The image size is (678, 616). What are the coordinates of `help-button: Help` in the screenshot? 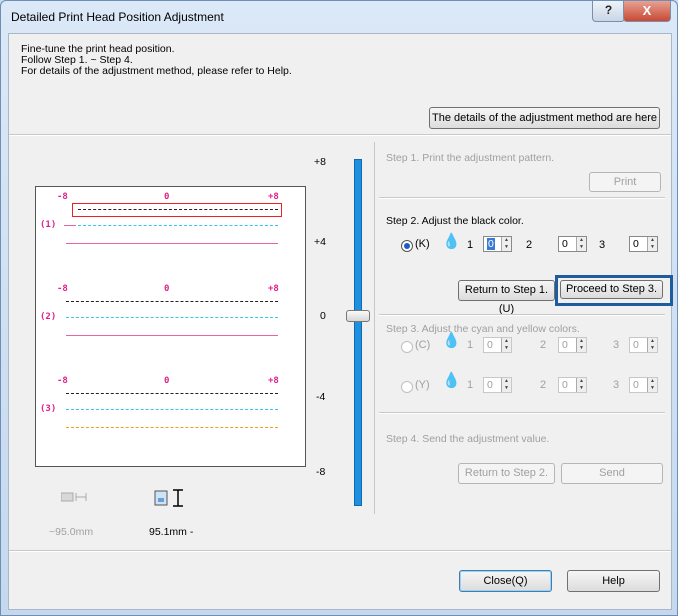 It's located at (613, 581).